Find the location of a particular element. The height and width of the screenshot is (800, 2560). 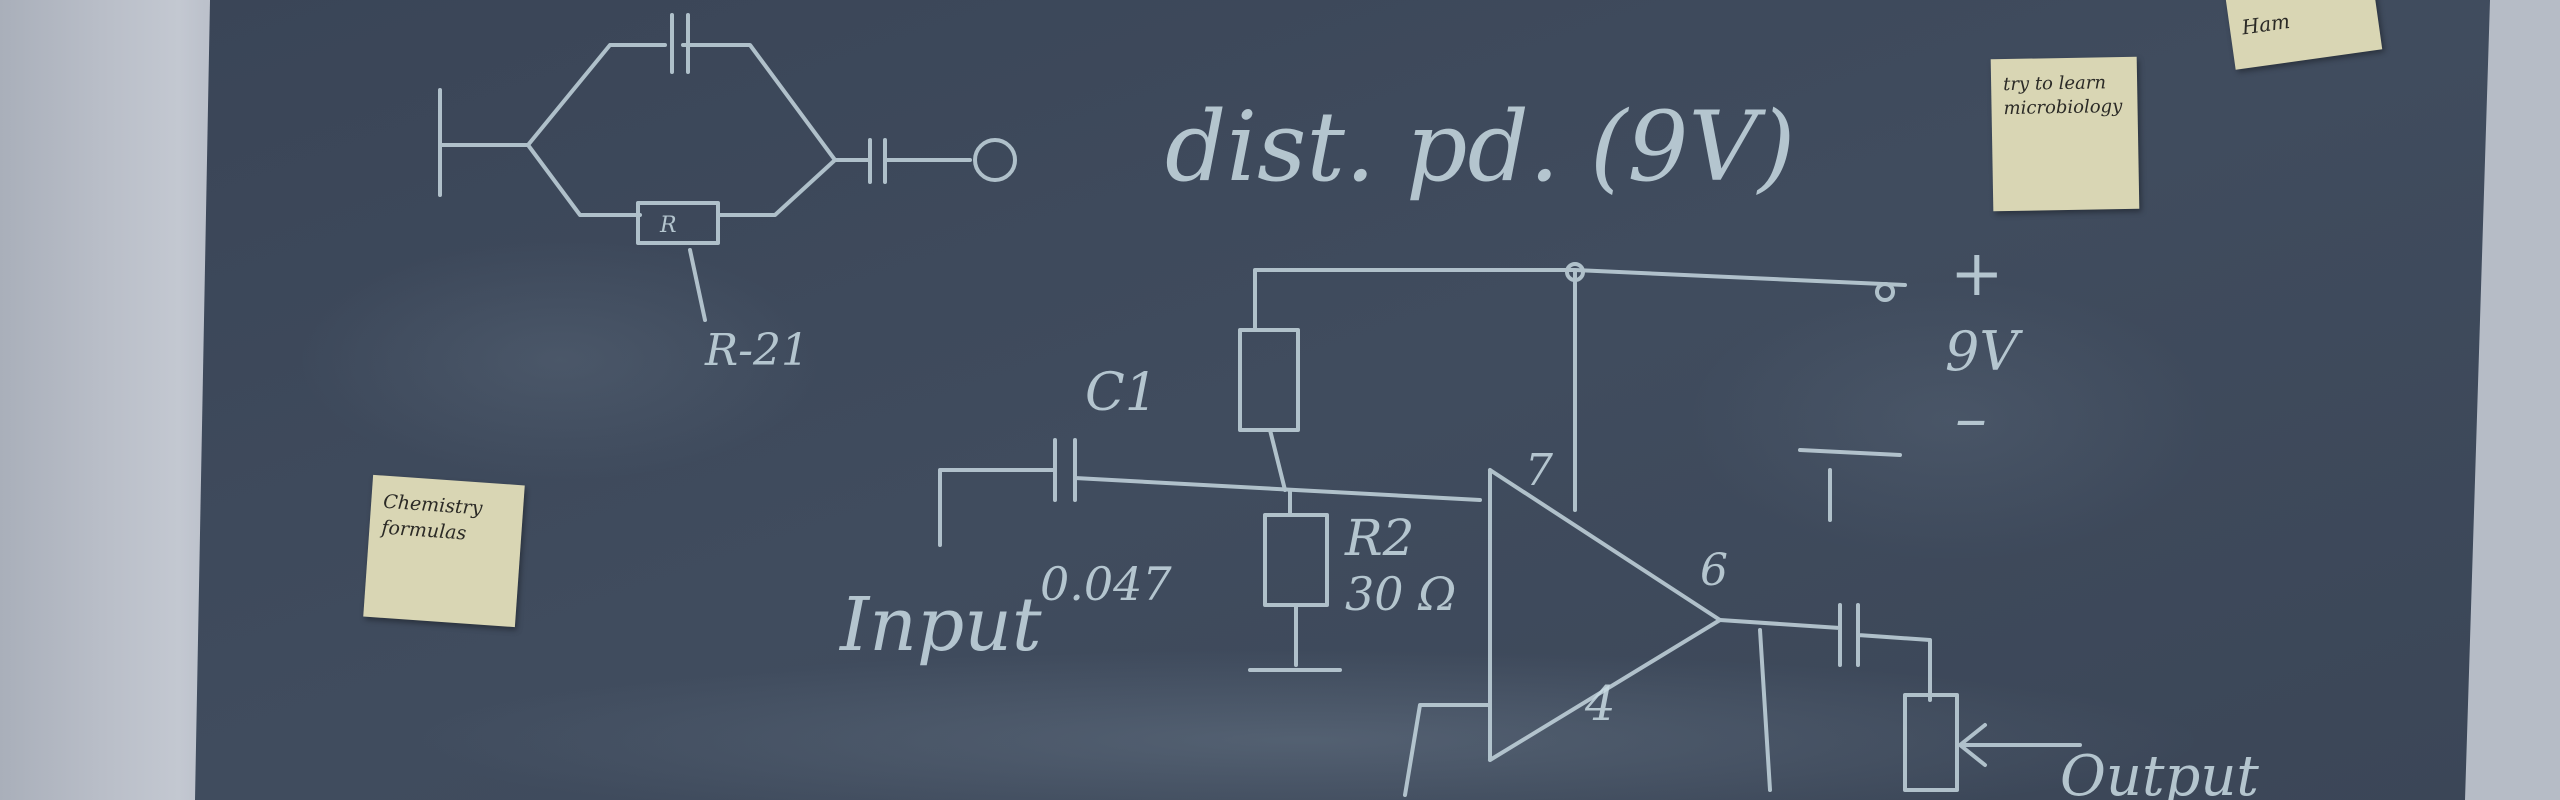

r21-label: R-21 is located at coordinates (756, 350).